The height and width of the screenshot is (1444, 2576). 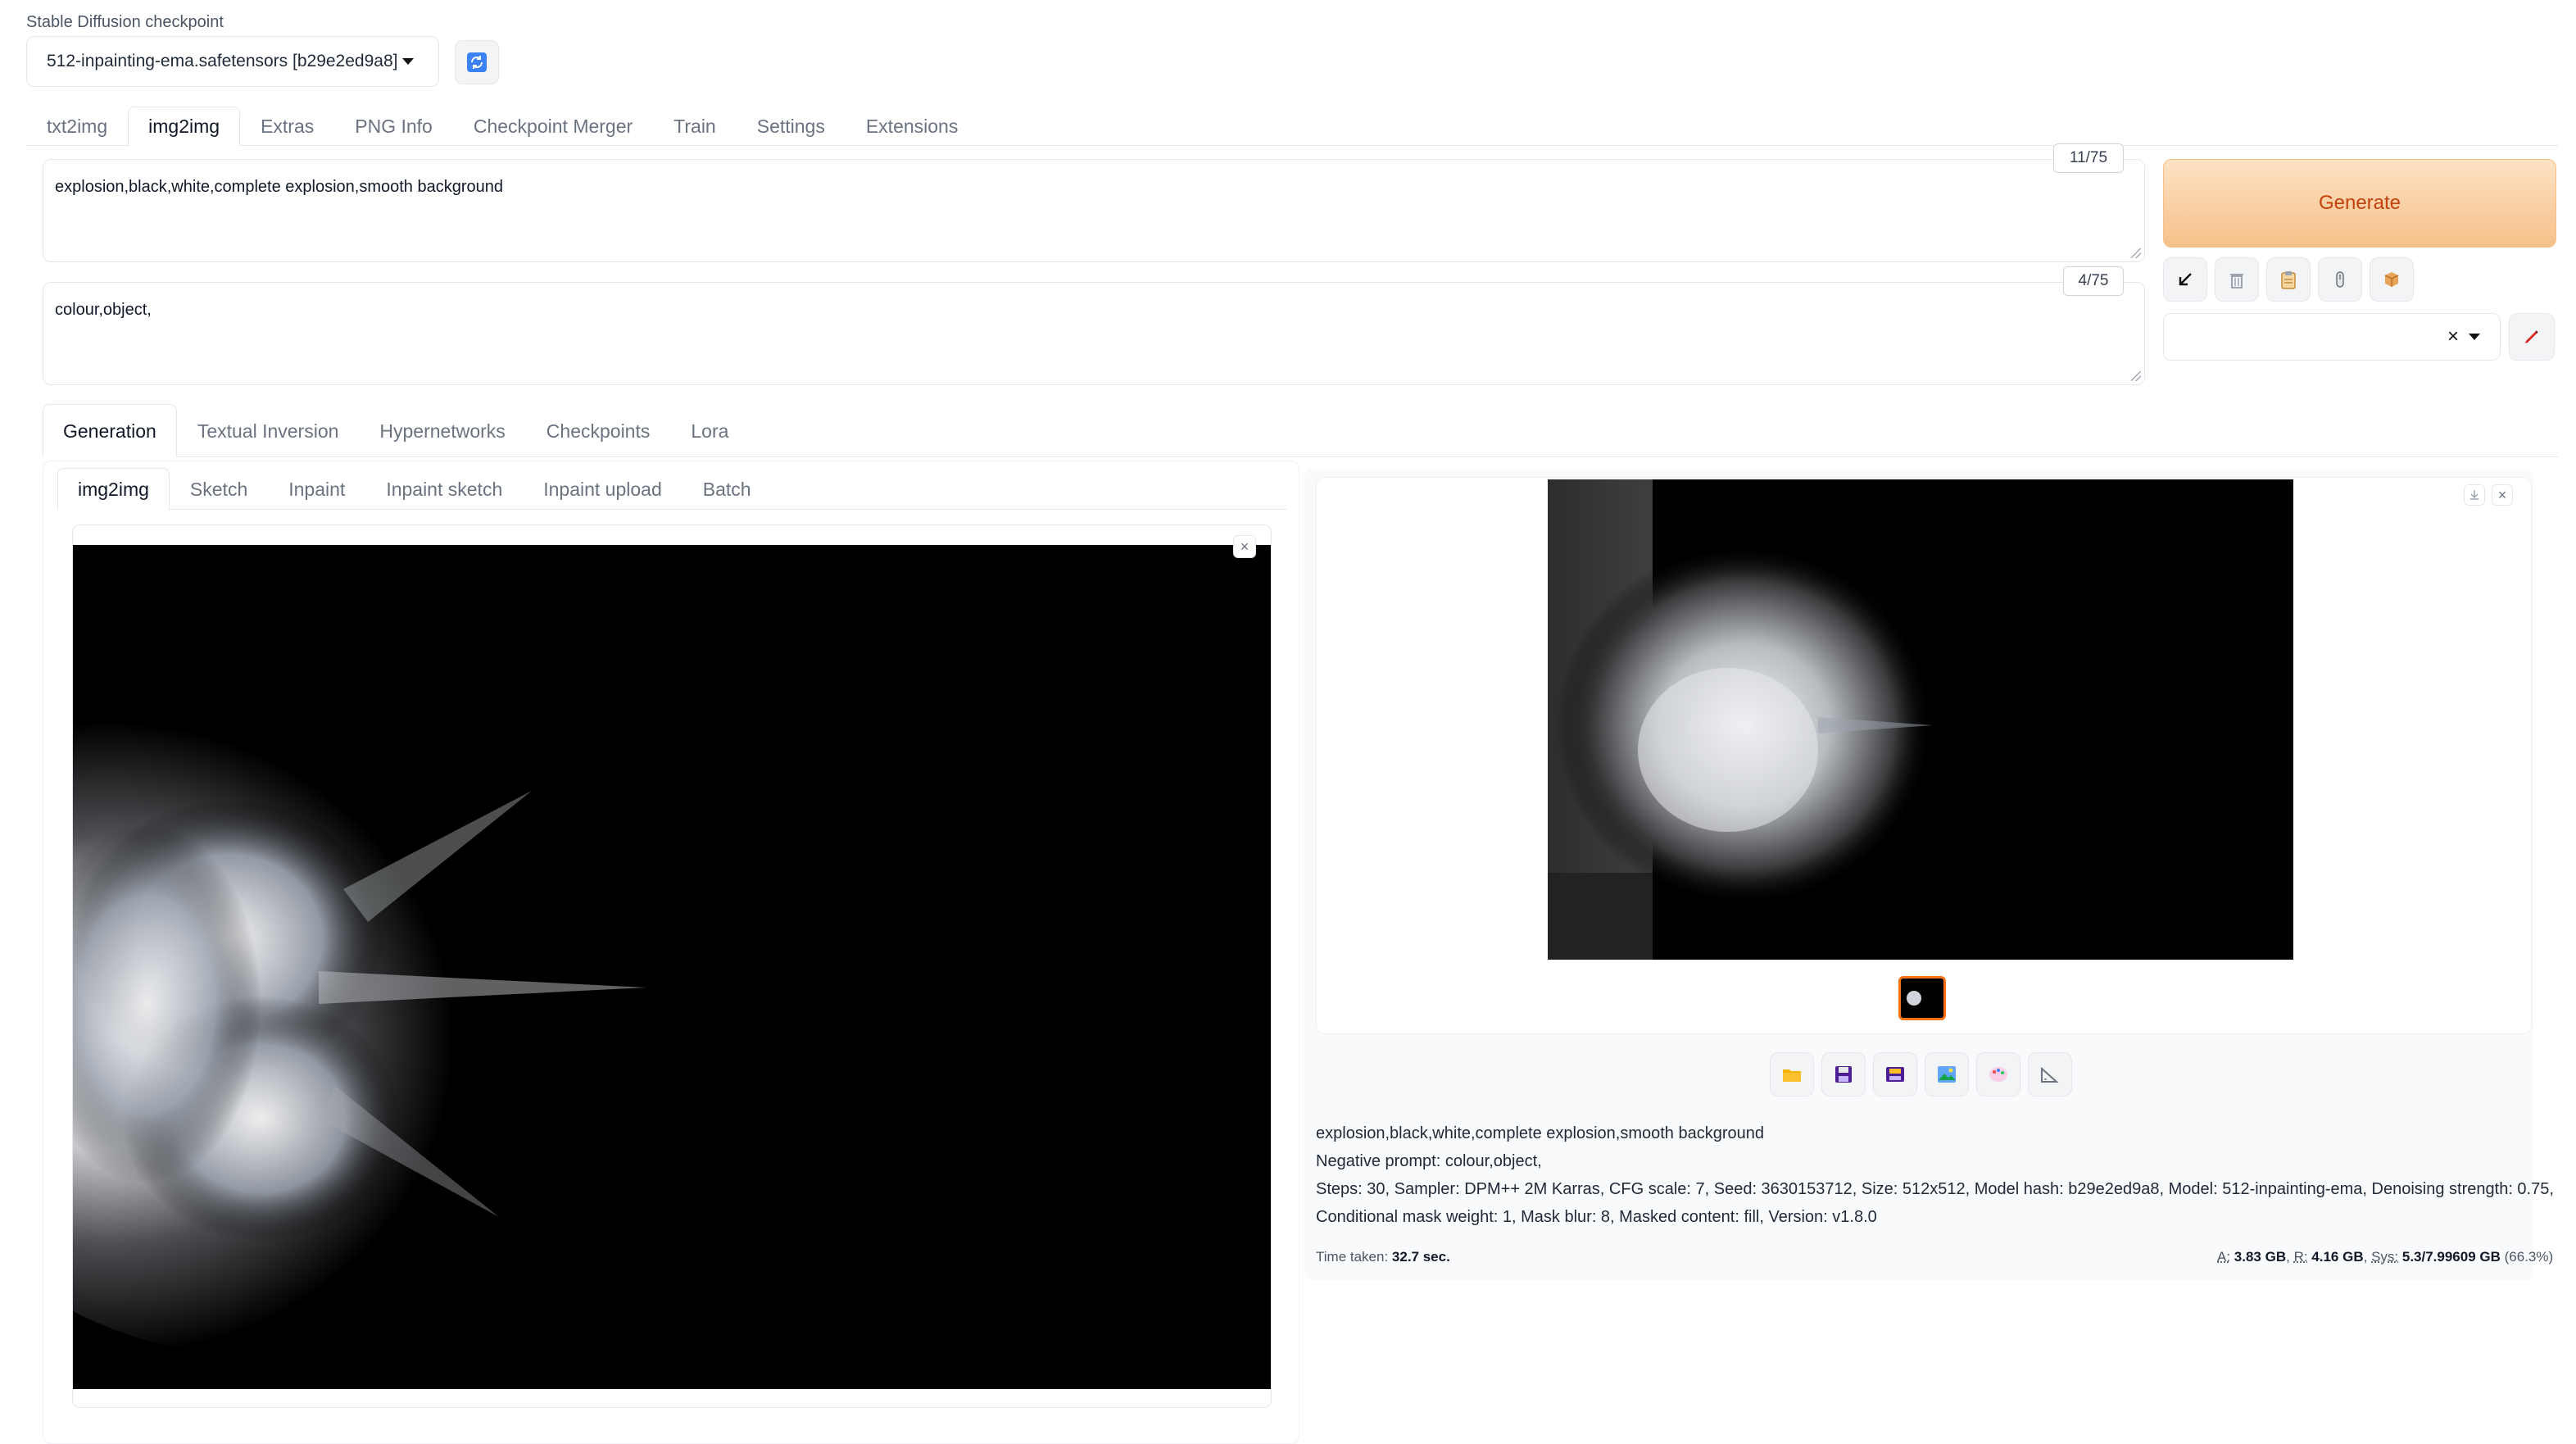 I want to click on trash-icon, so click(x=2237, y=279).